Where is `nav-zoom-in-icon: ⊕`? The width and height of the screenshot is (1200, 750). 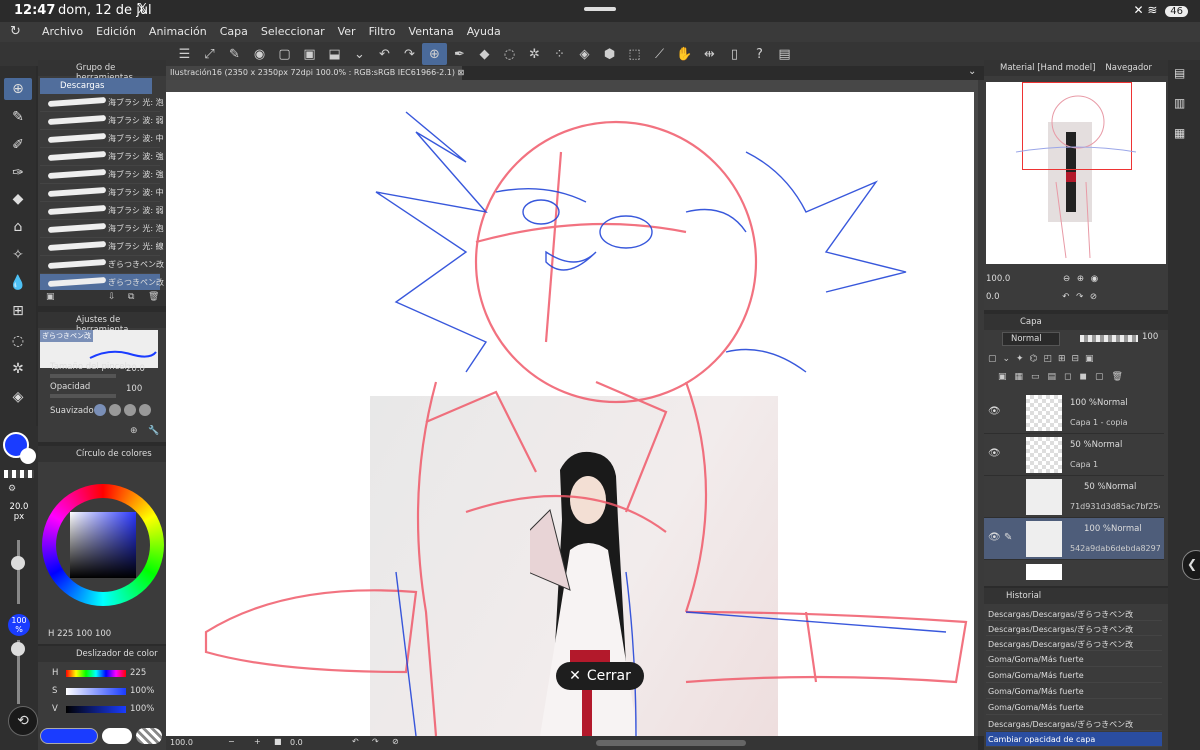
nav-zoom-in-icon: ⊕ is located at coordinates (1080, 279).